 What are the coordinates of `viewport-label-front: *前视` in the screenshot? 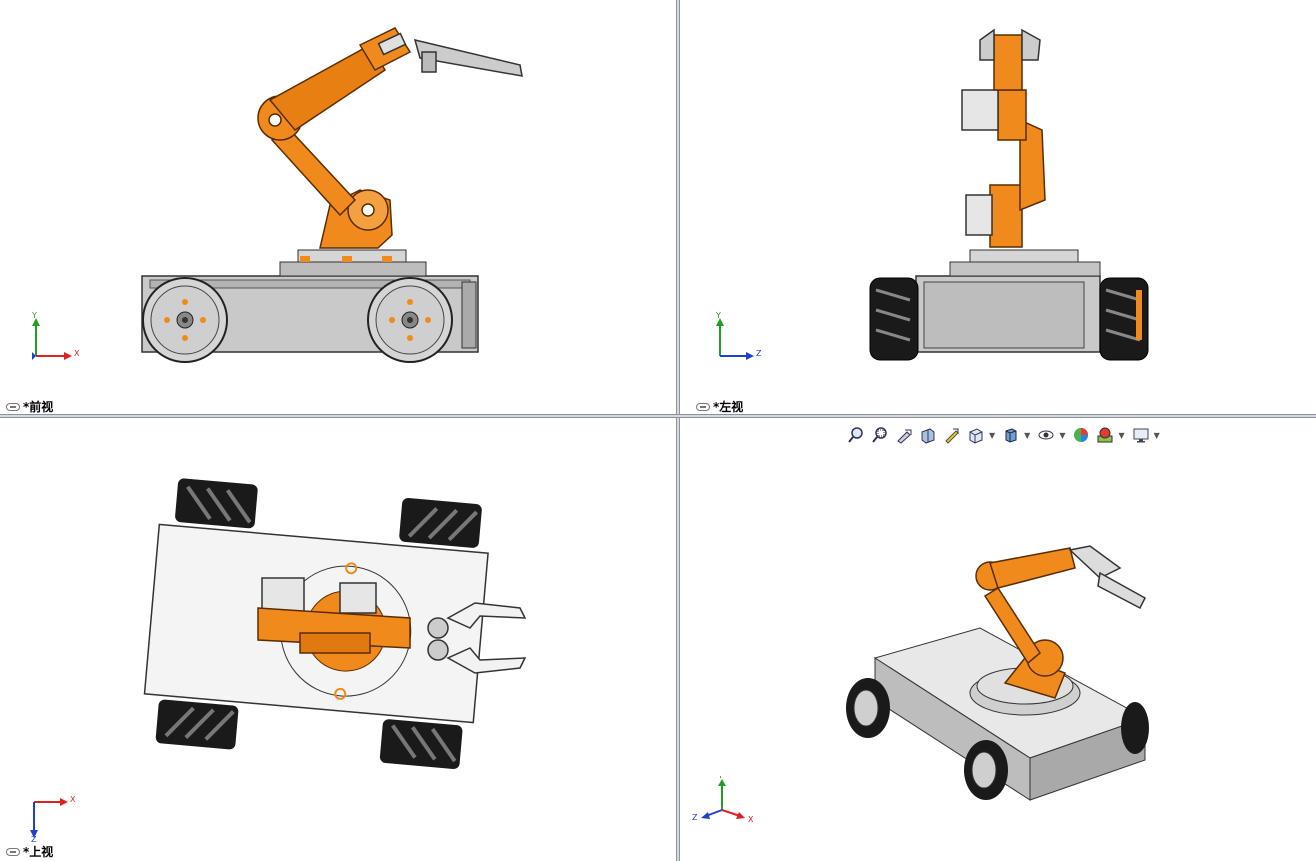 It's located at (29, 406).